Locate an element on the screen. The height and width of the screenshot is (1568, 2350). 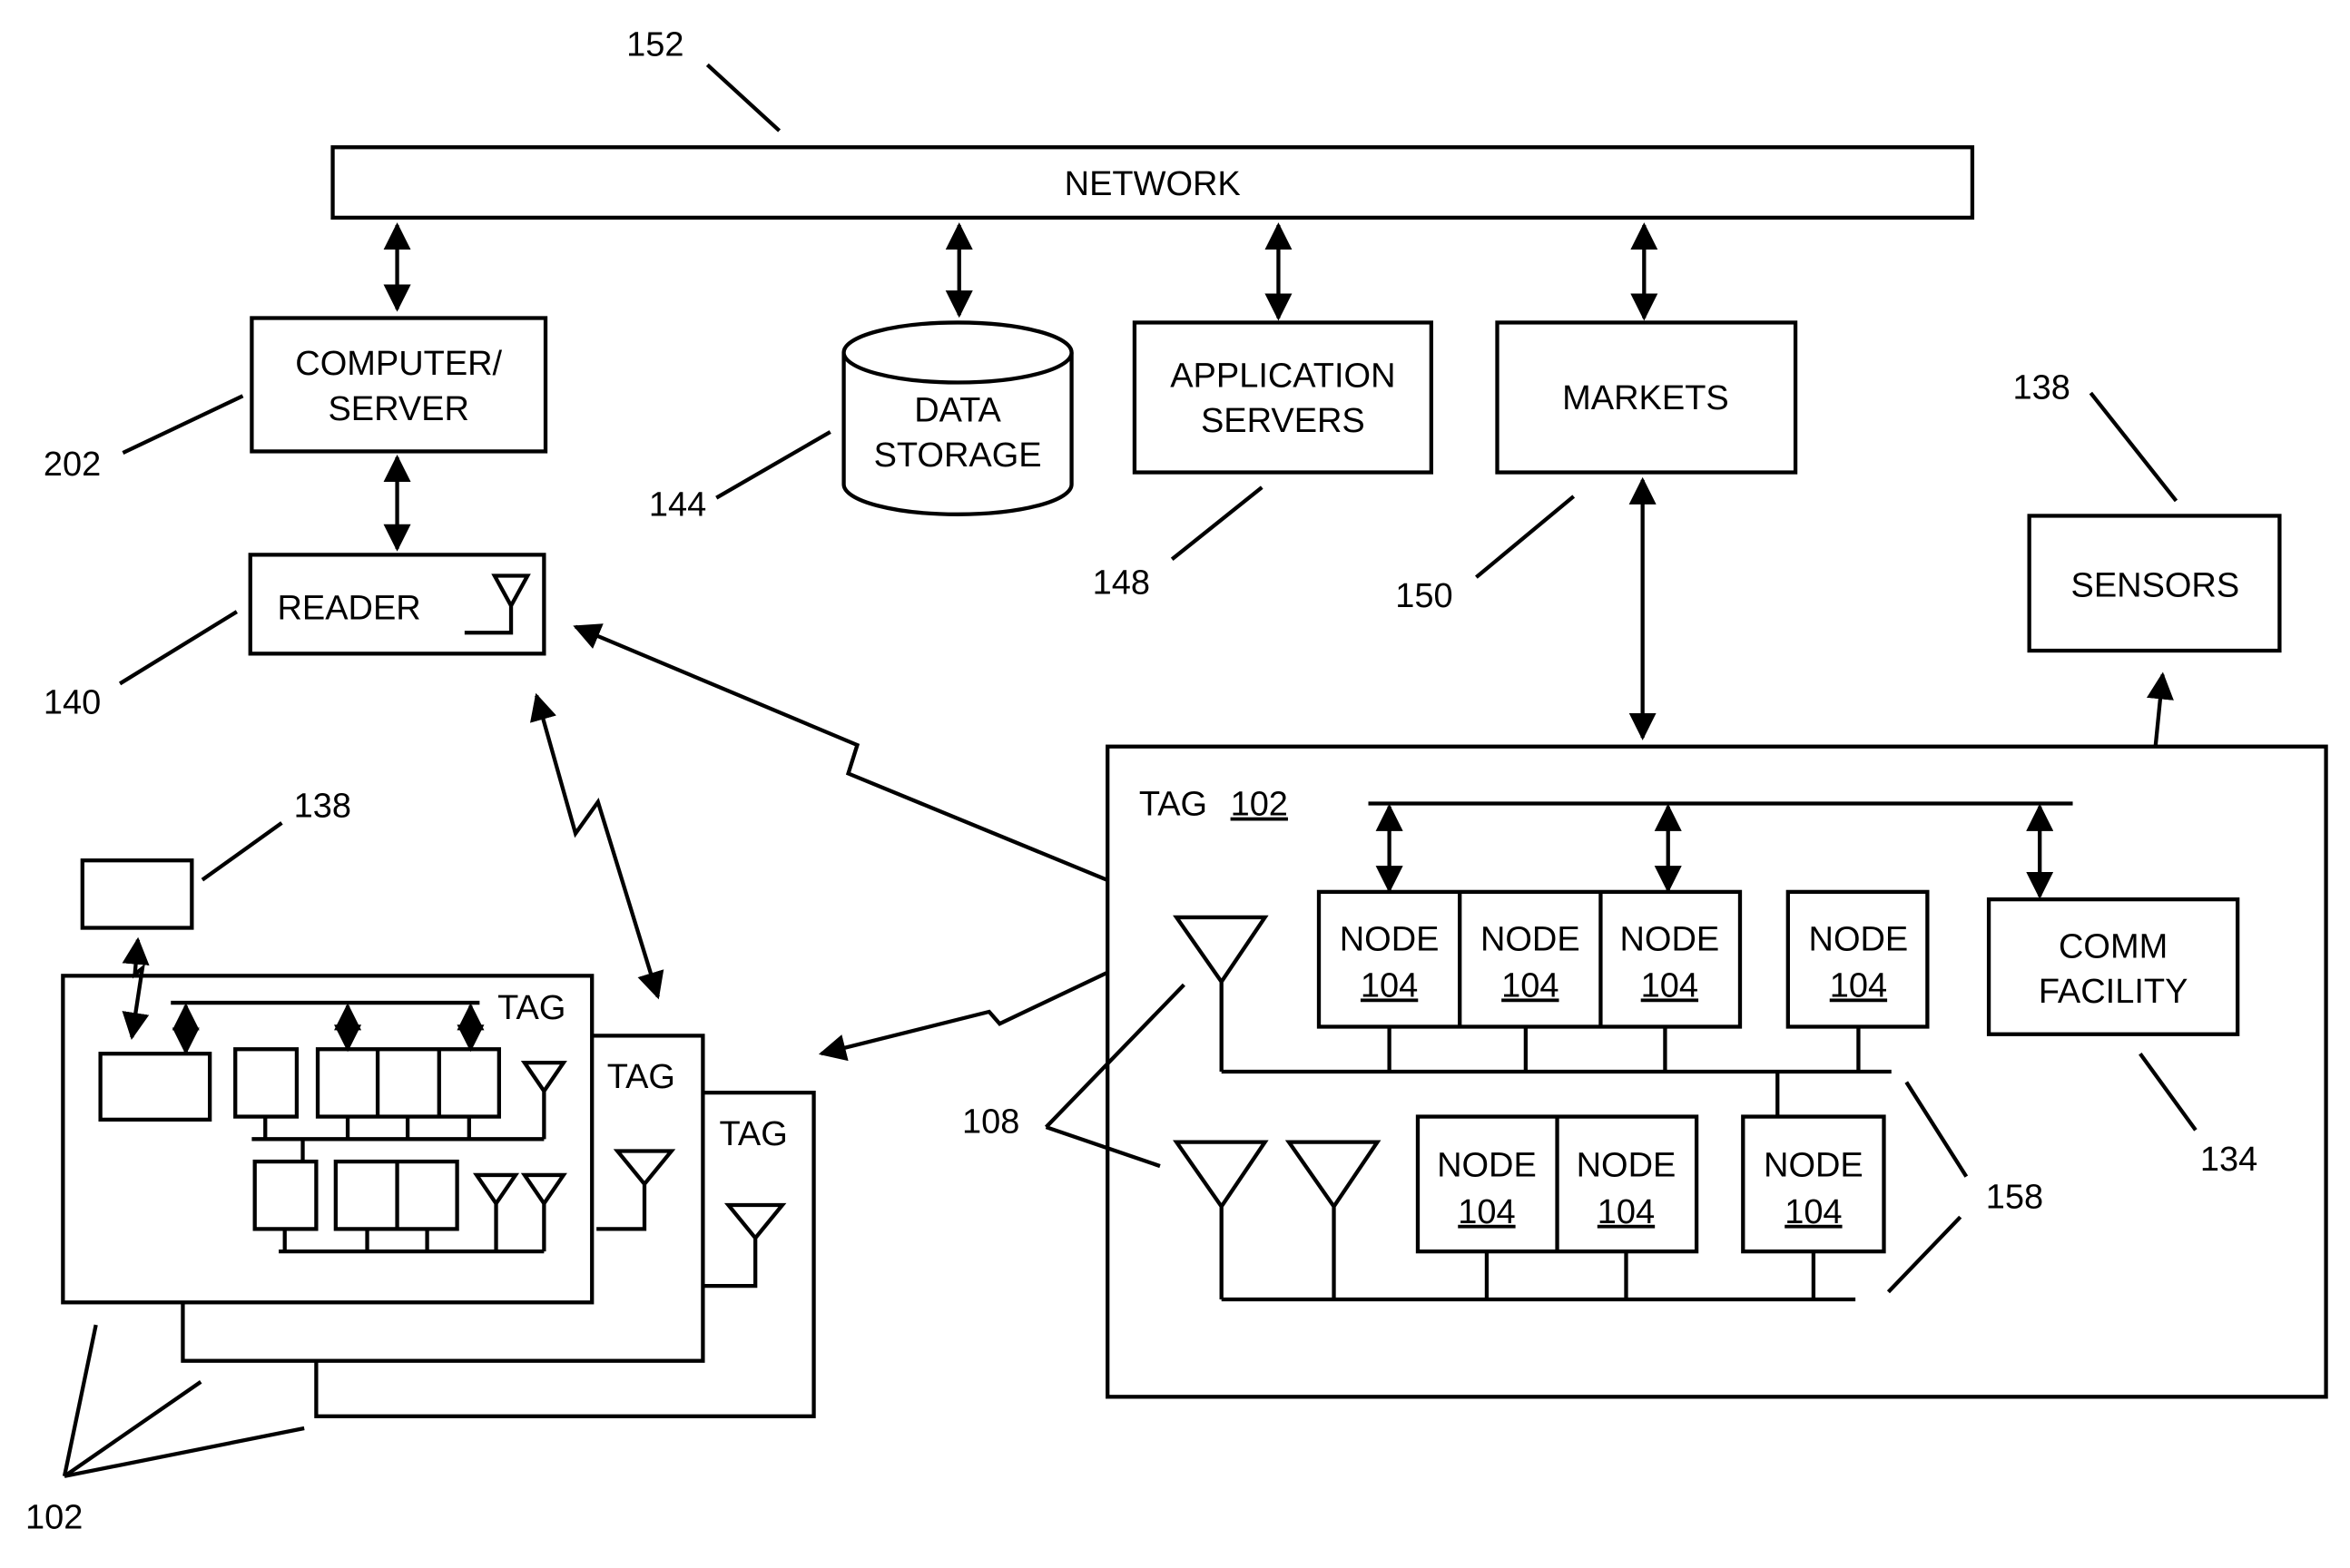
network-bar: NETWORK is located at coordinates (1152, 182).